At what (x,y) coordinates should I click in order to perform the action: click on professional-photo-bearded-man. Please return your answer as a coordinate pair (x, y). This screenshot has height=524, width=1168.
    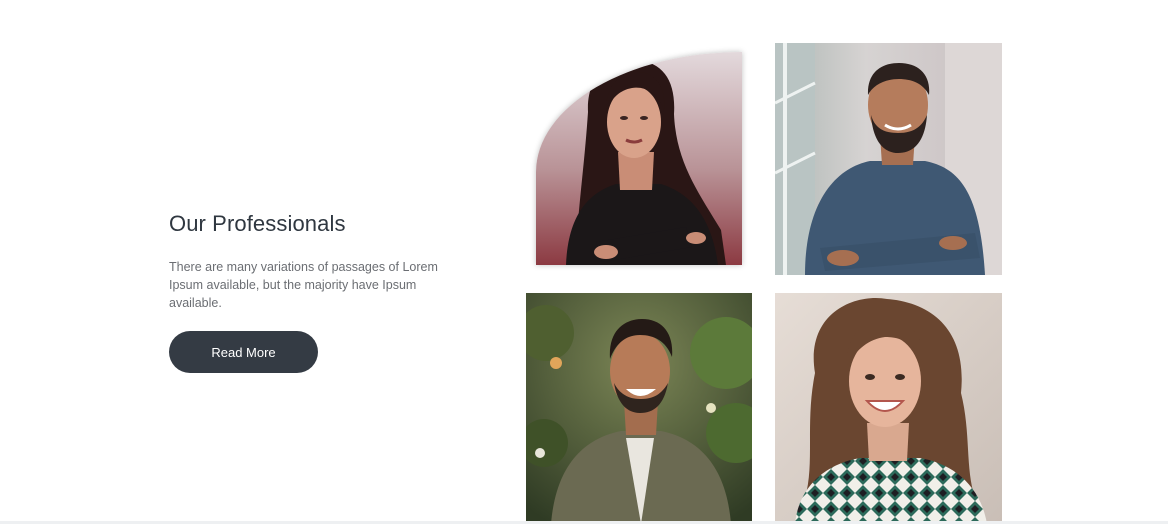
    Looking at the image, I should click on (888, 159).